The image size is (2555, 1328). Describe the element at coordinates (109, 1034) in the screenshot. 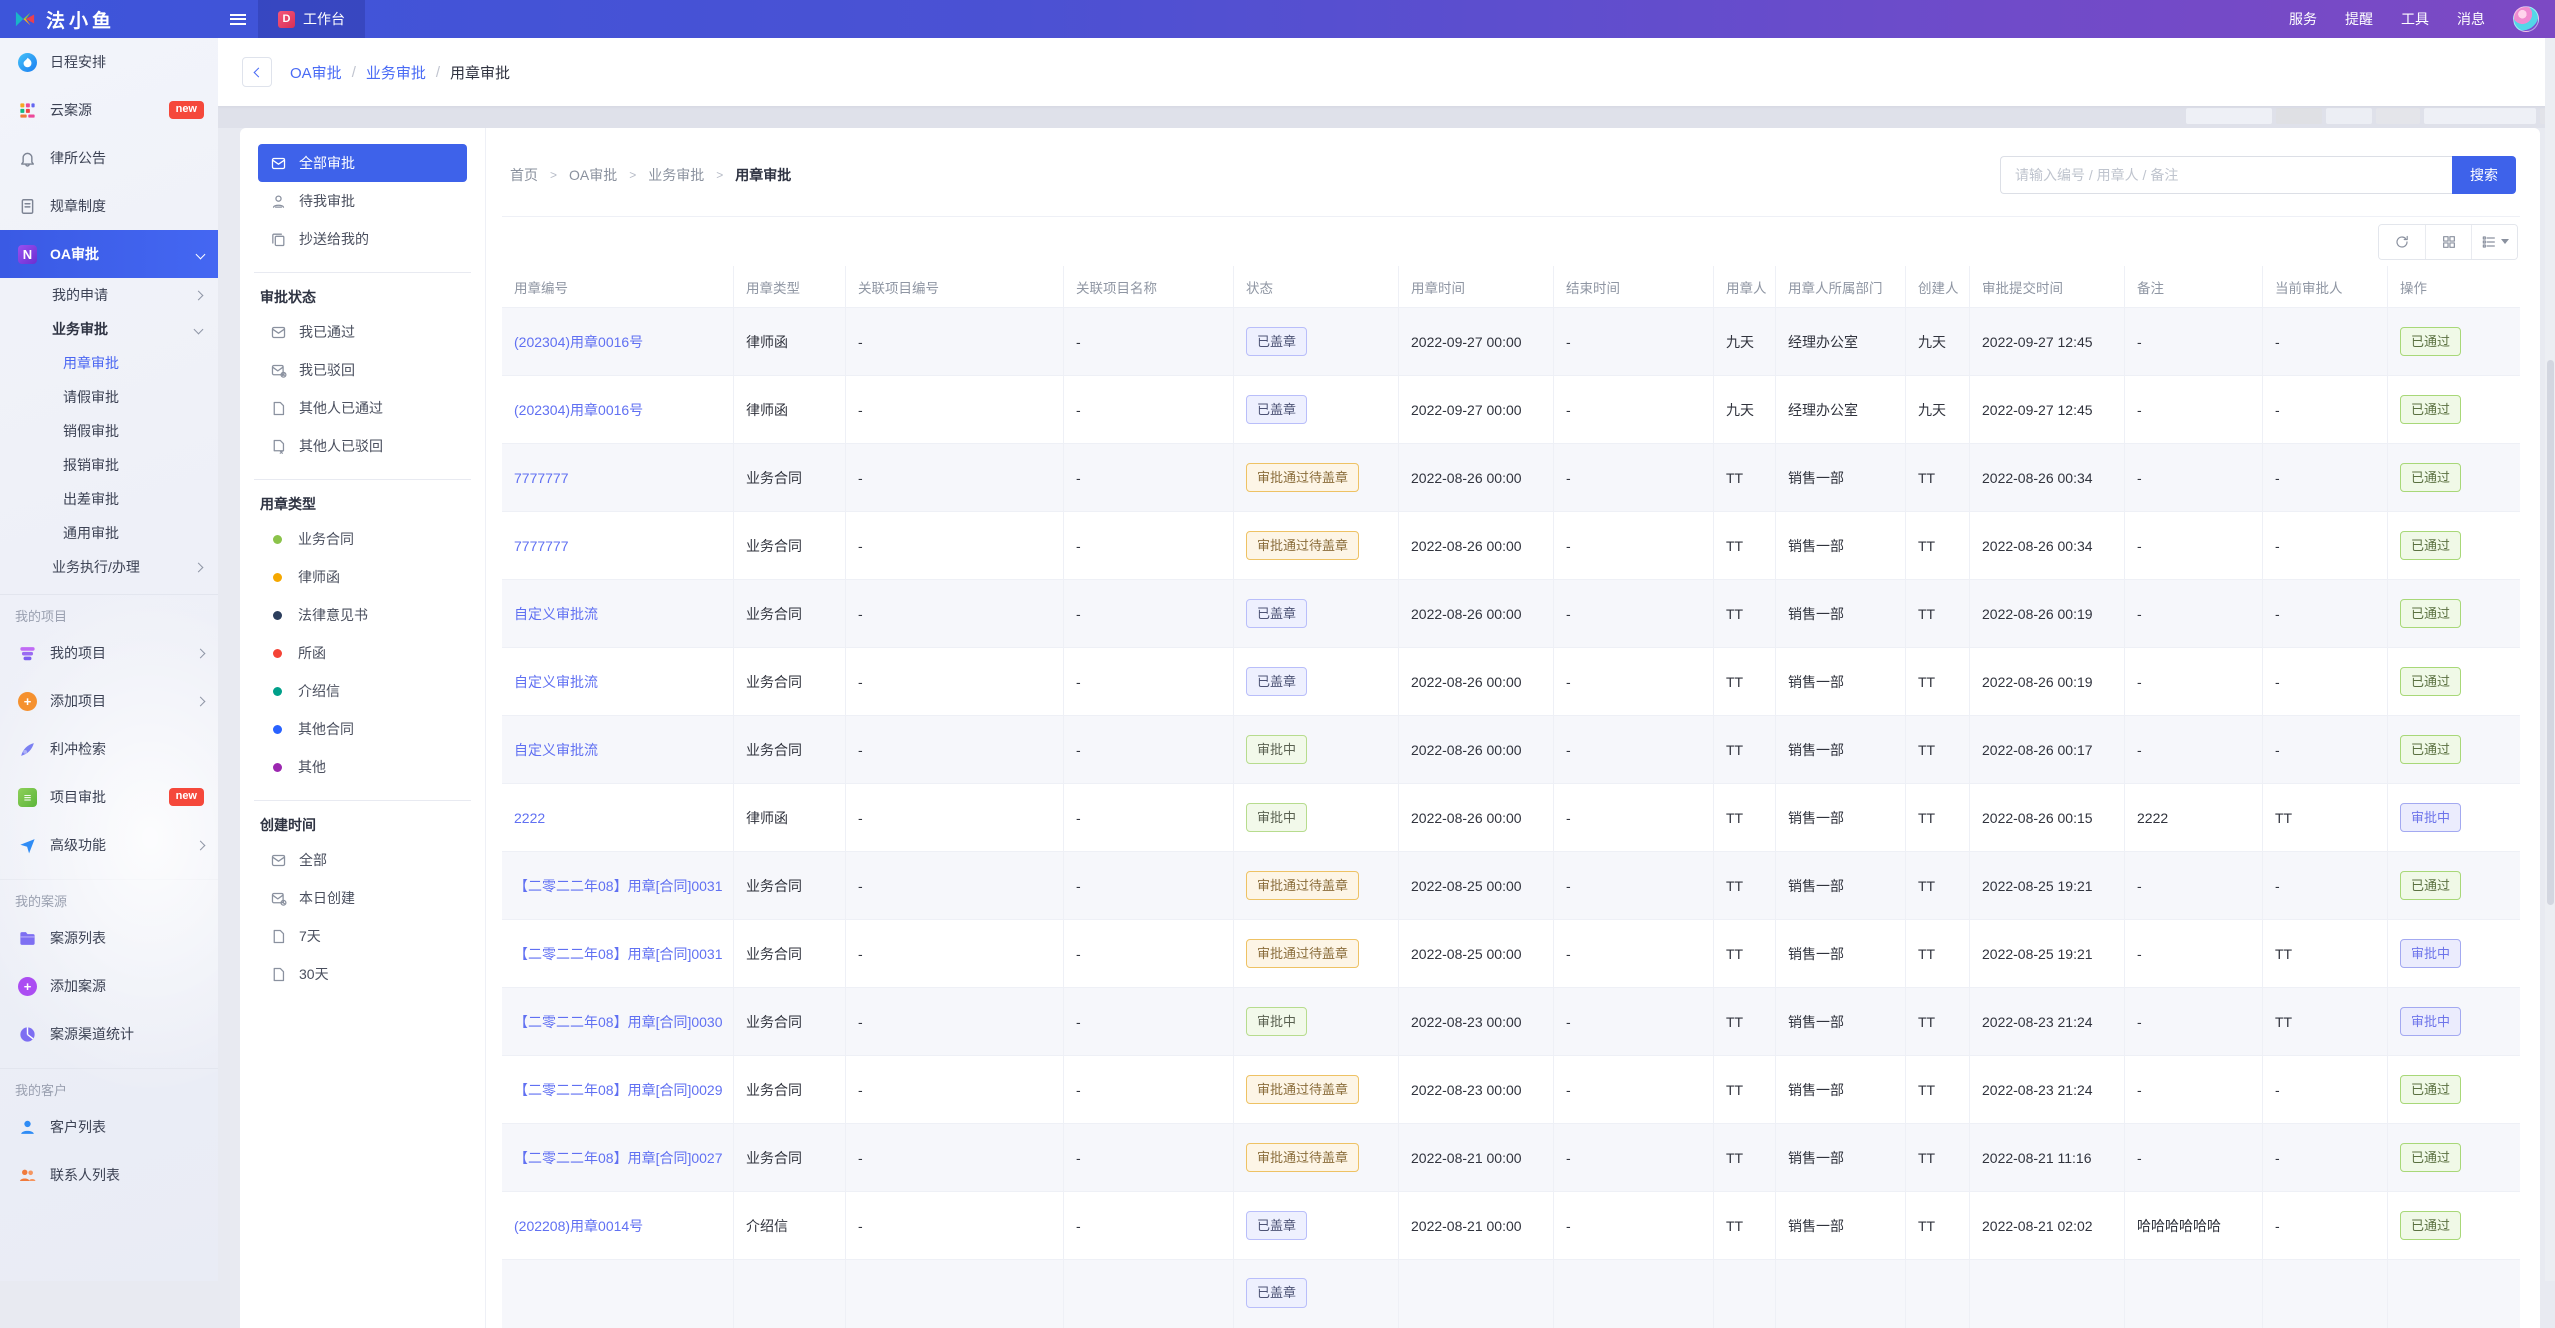

I see `sidebar-item-案源渠道统计: 案源渠道统计` at that location.